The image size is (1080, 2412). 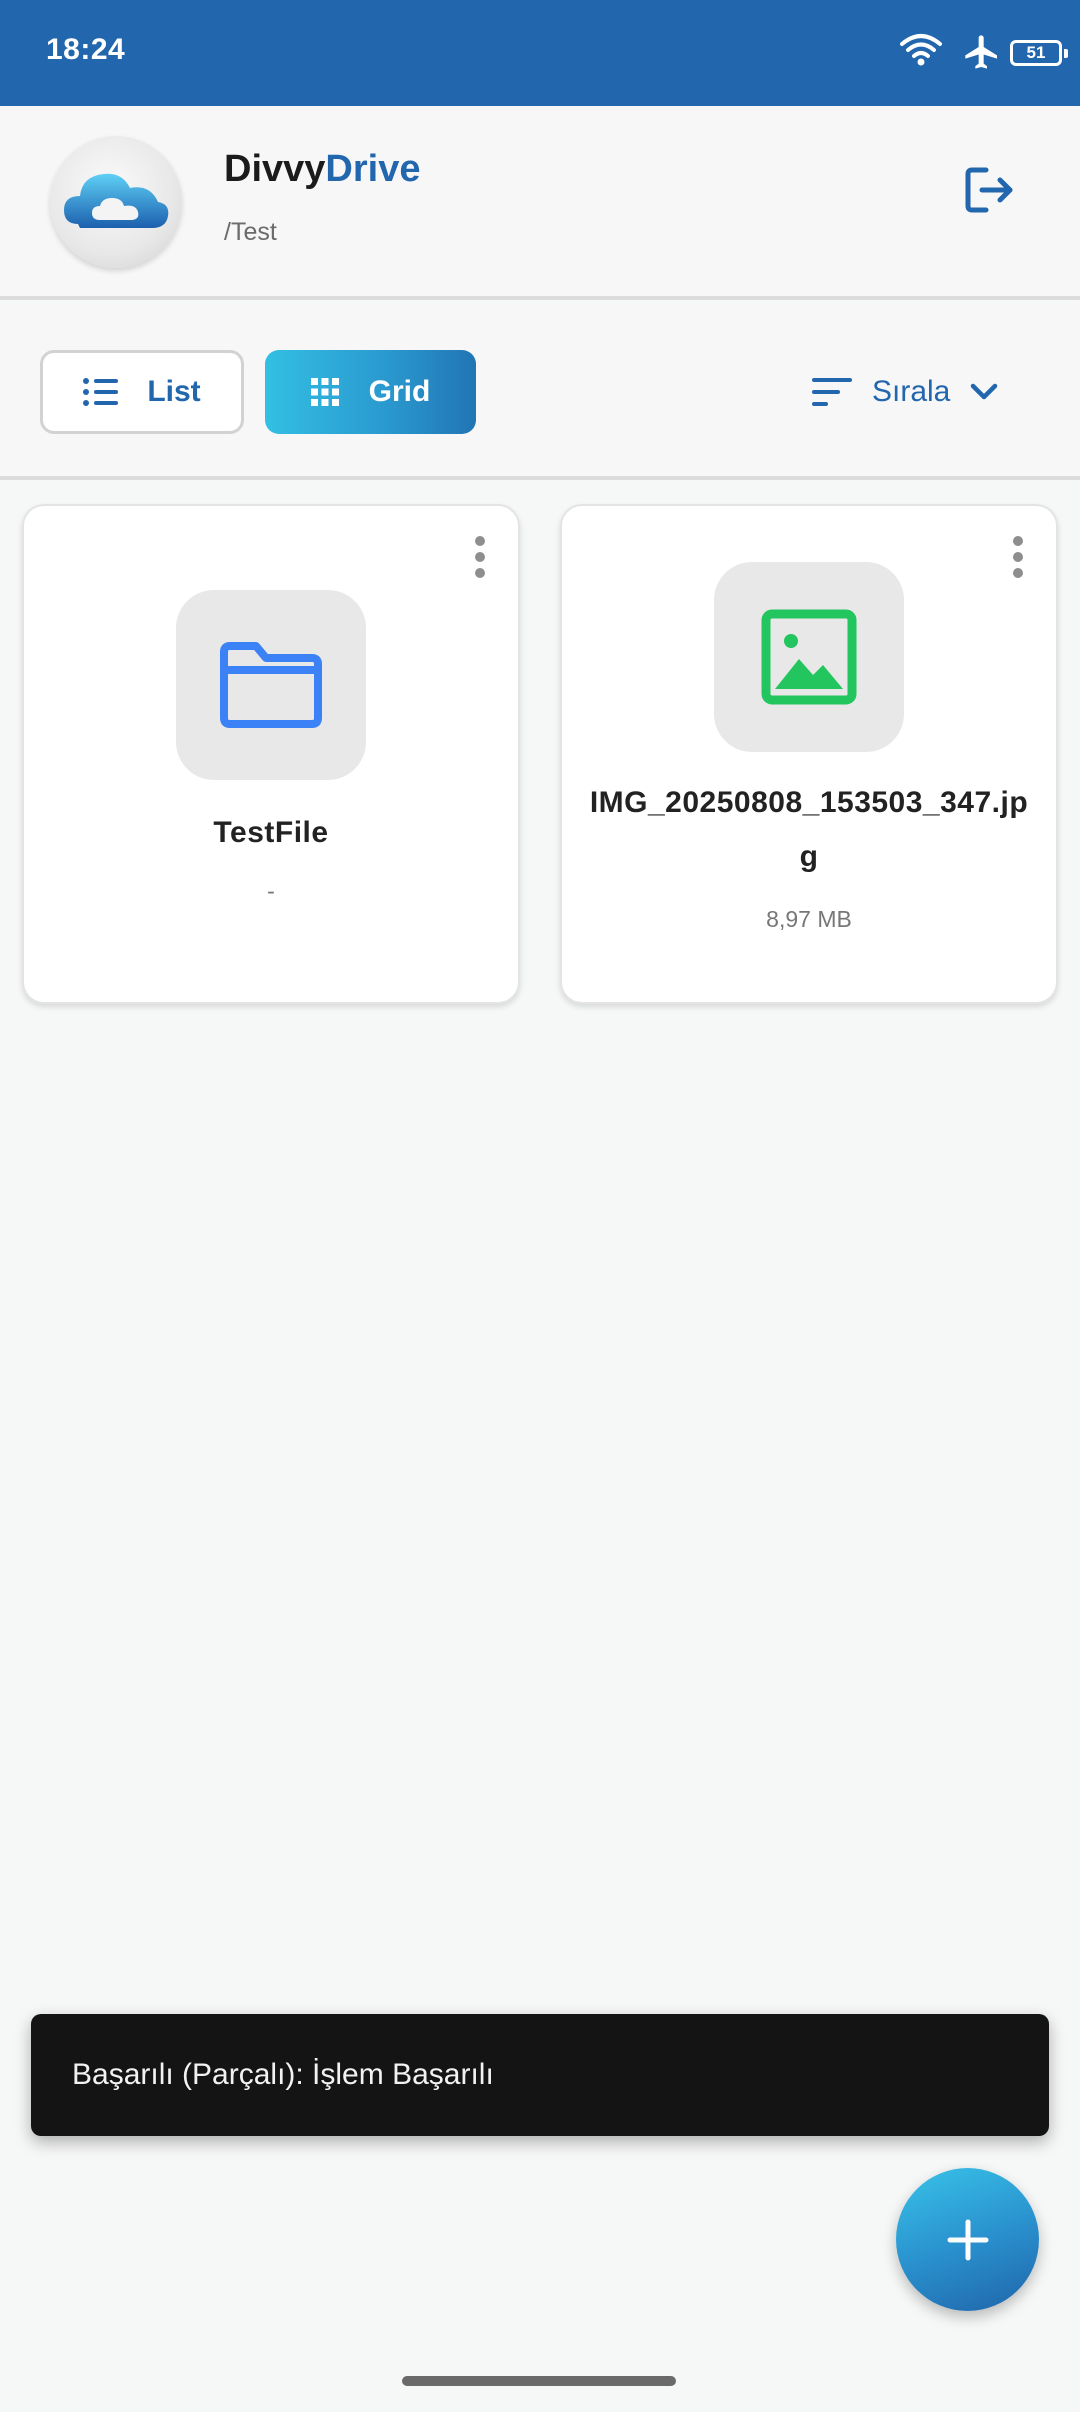 I want to click on list-view-label: List, so click(x=174, y=391).